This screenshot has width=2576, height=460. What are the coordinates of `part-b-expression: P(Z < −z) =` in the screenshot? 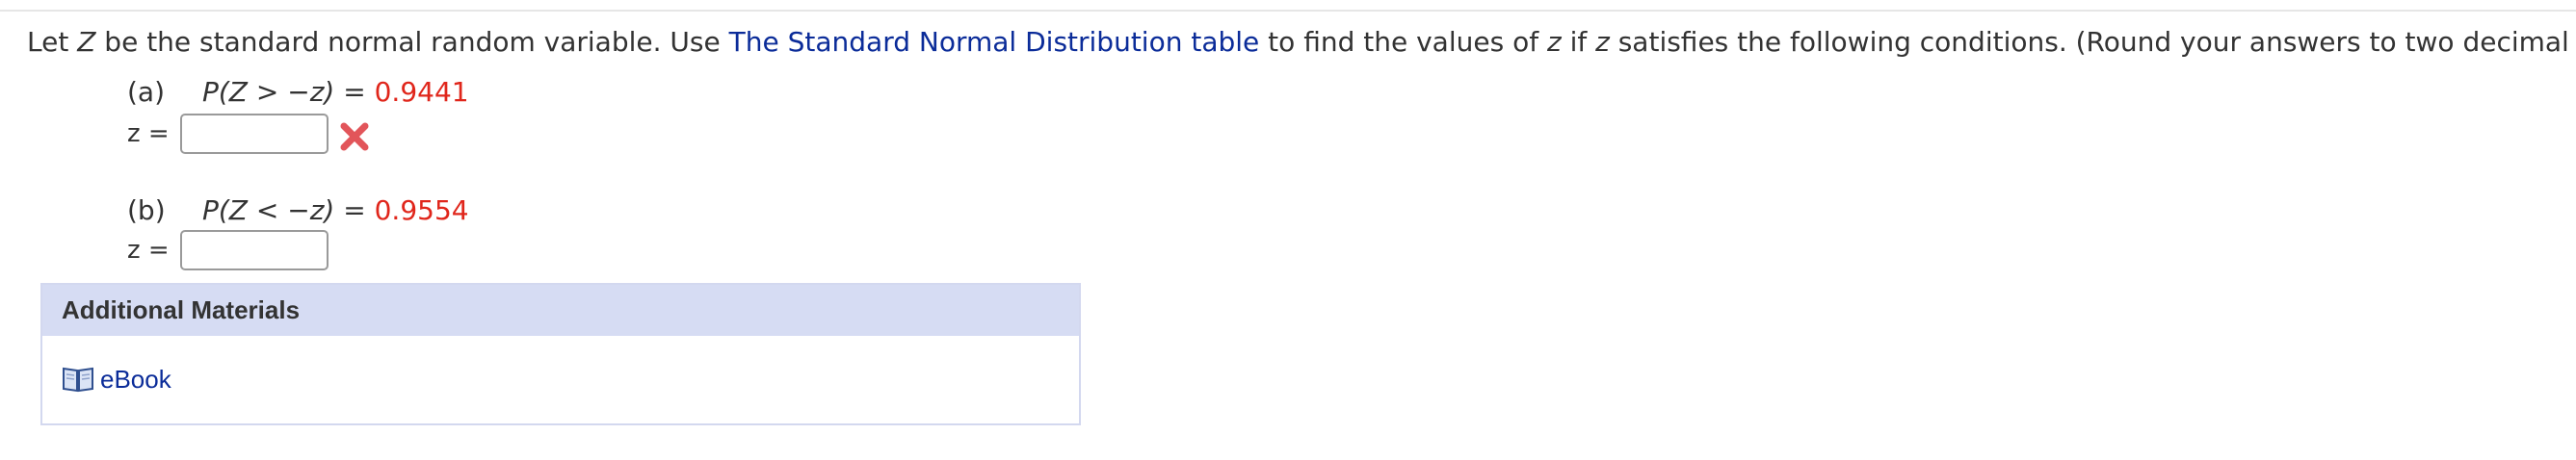 It's located at (288, 210).